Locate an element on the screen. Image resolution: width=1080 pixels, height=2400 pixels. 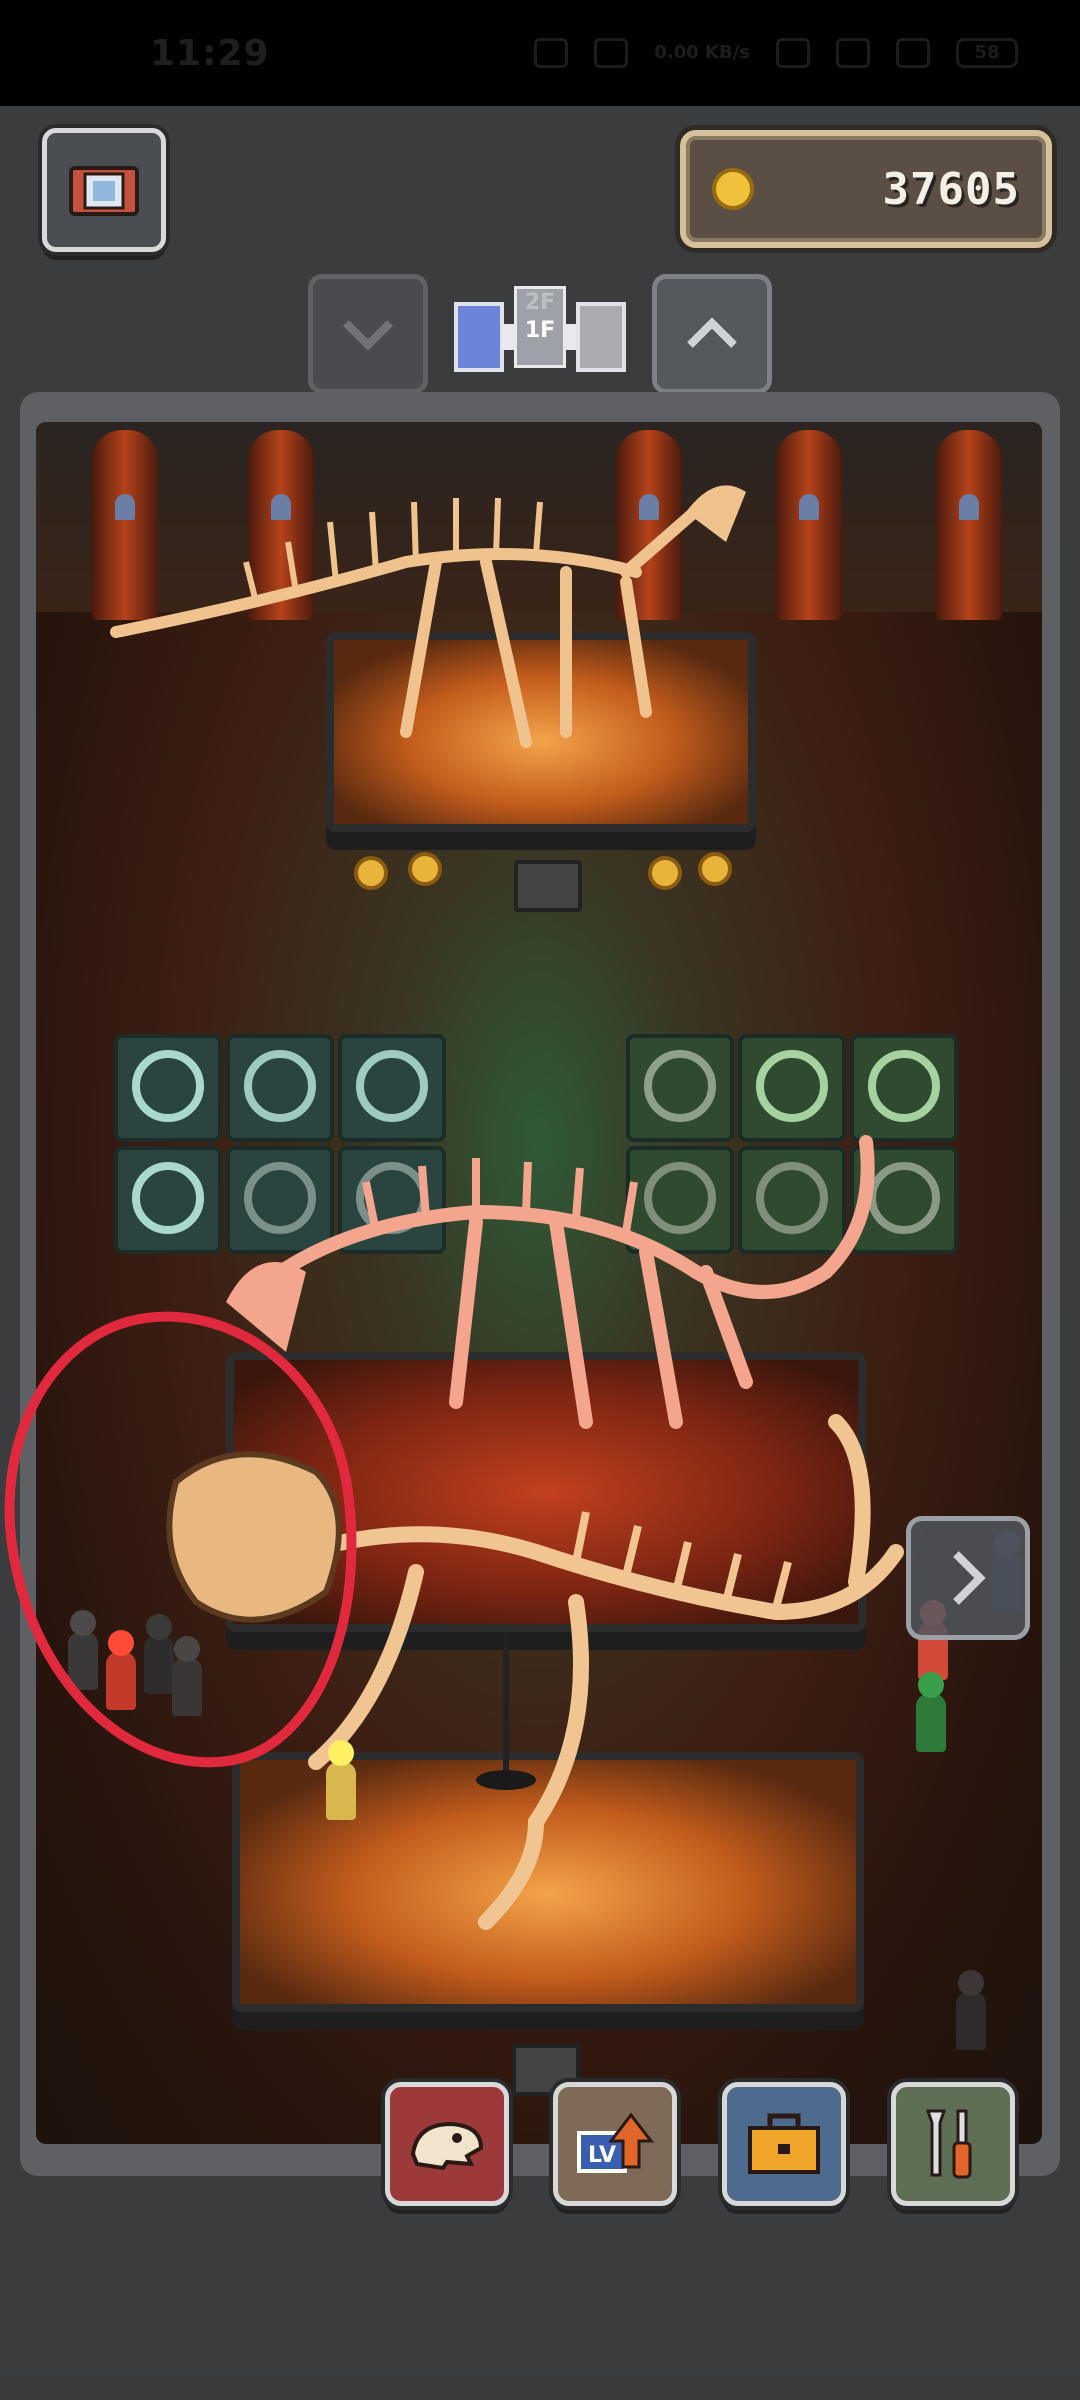
svg-text: LV is located at coordinates (602, 2155).